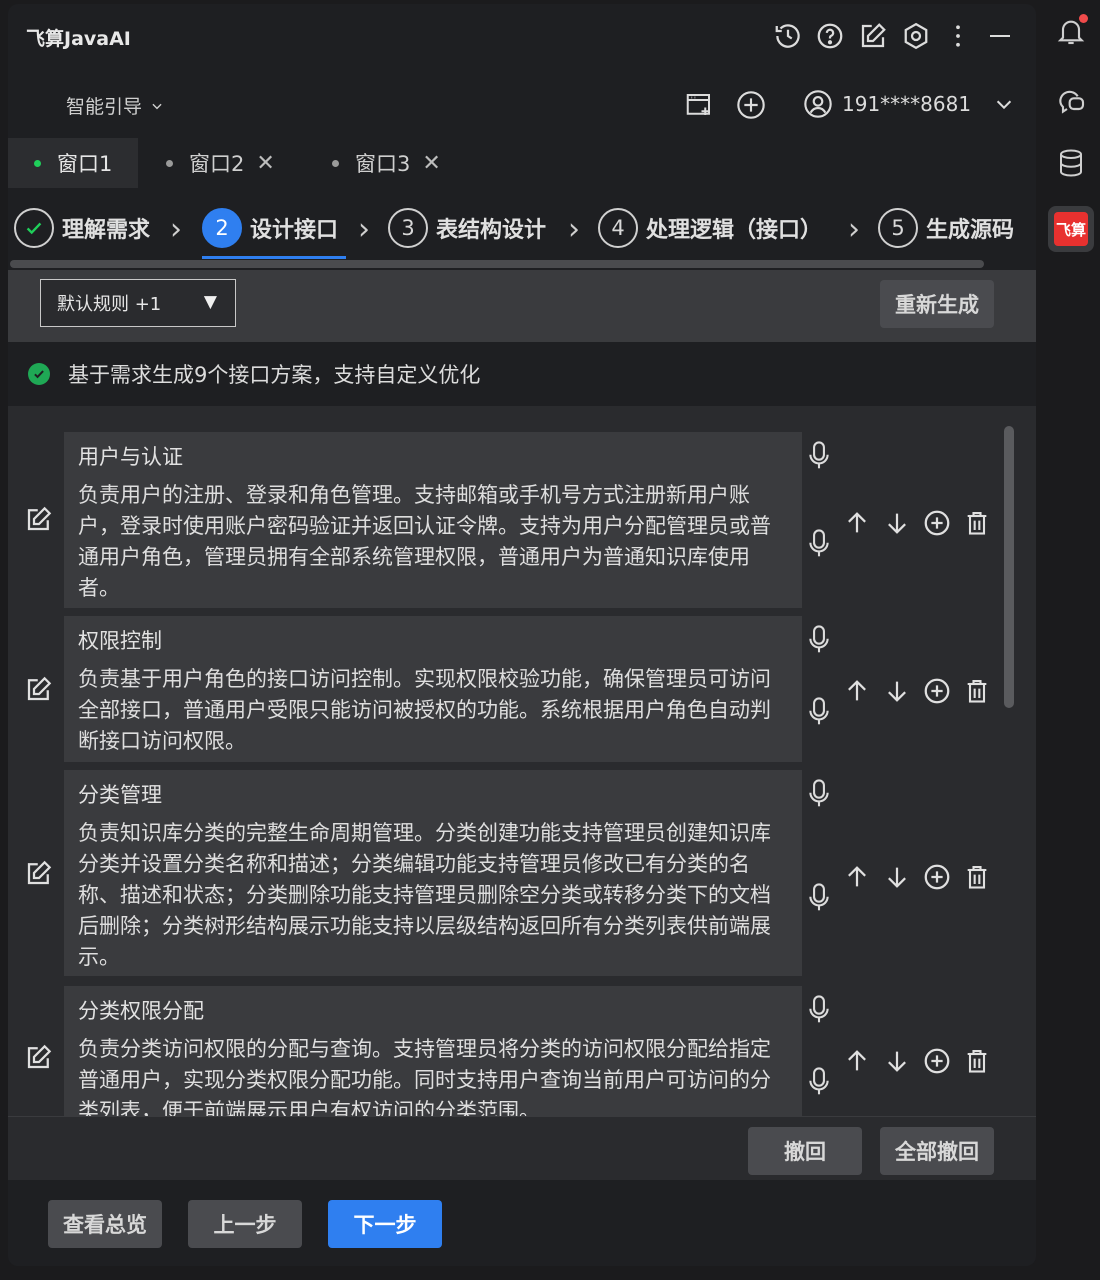 This screenshot has width=1100, height=1280. Describe the element at coordinates (970, 230) in the screenshot. I see `step-label: 生成源码` at that location.